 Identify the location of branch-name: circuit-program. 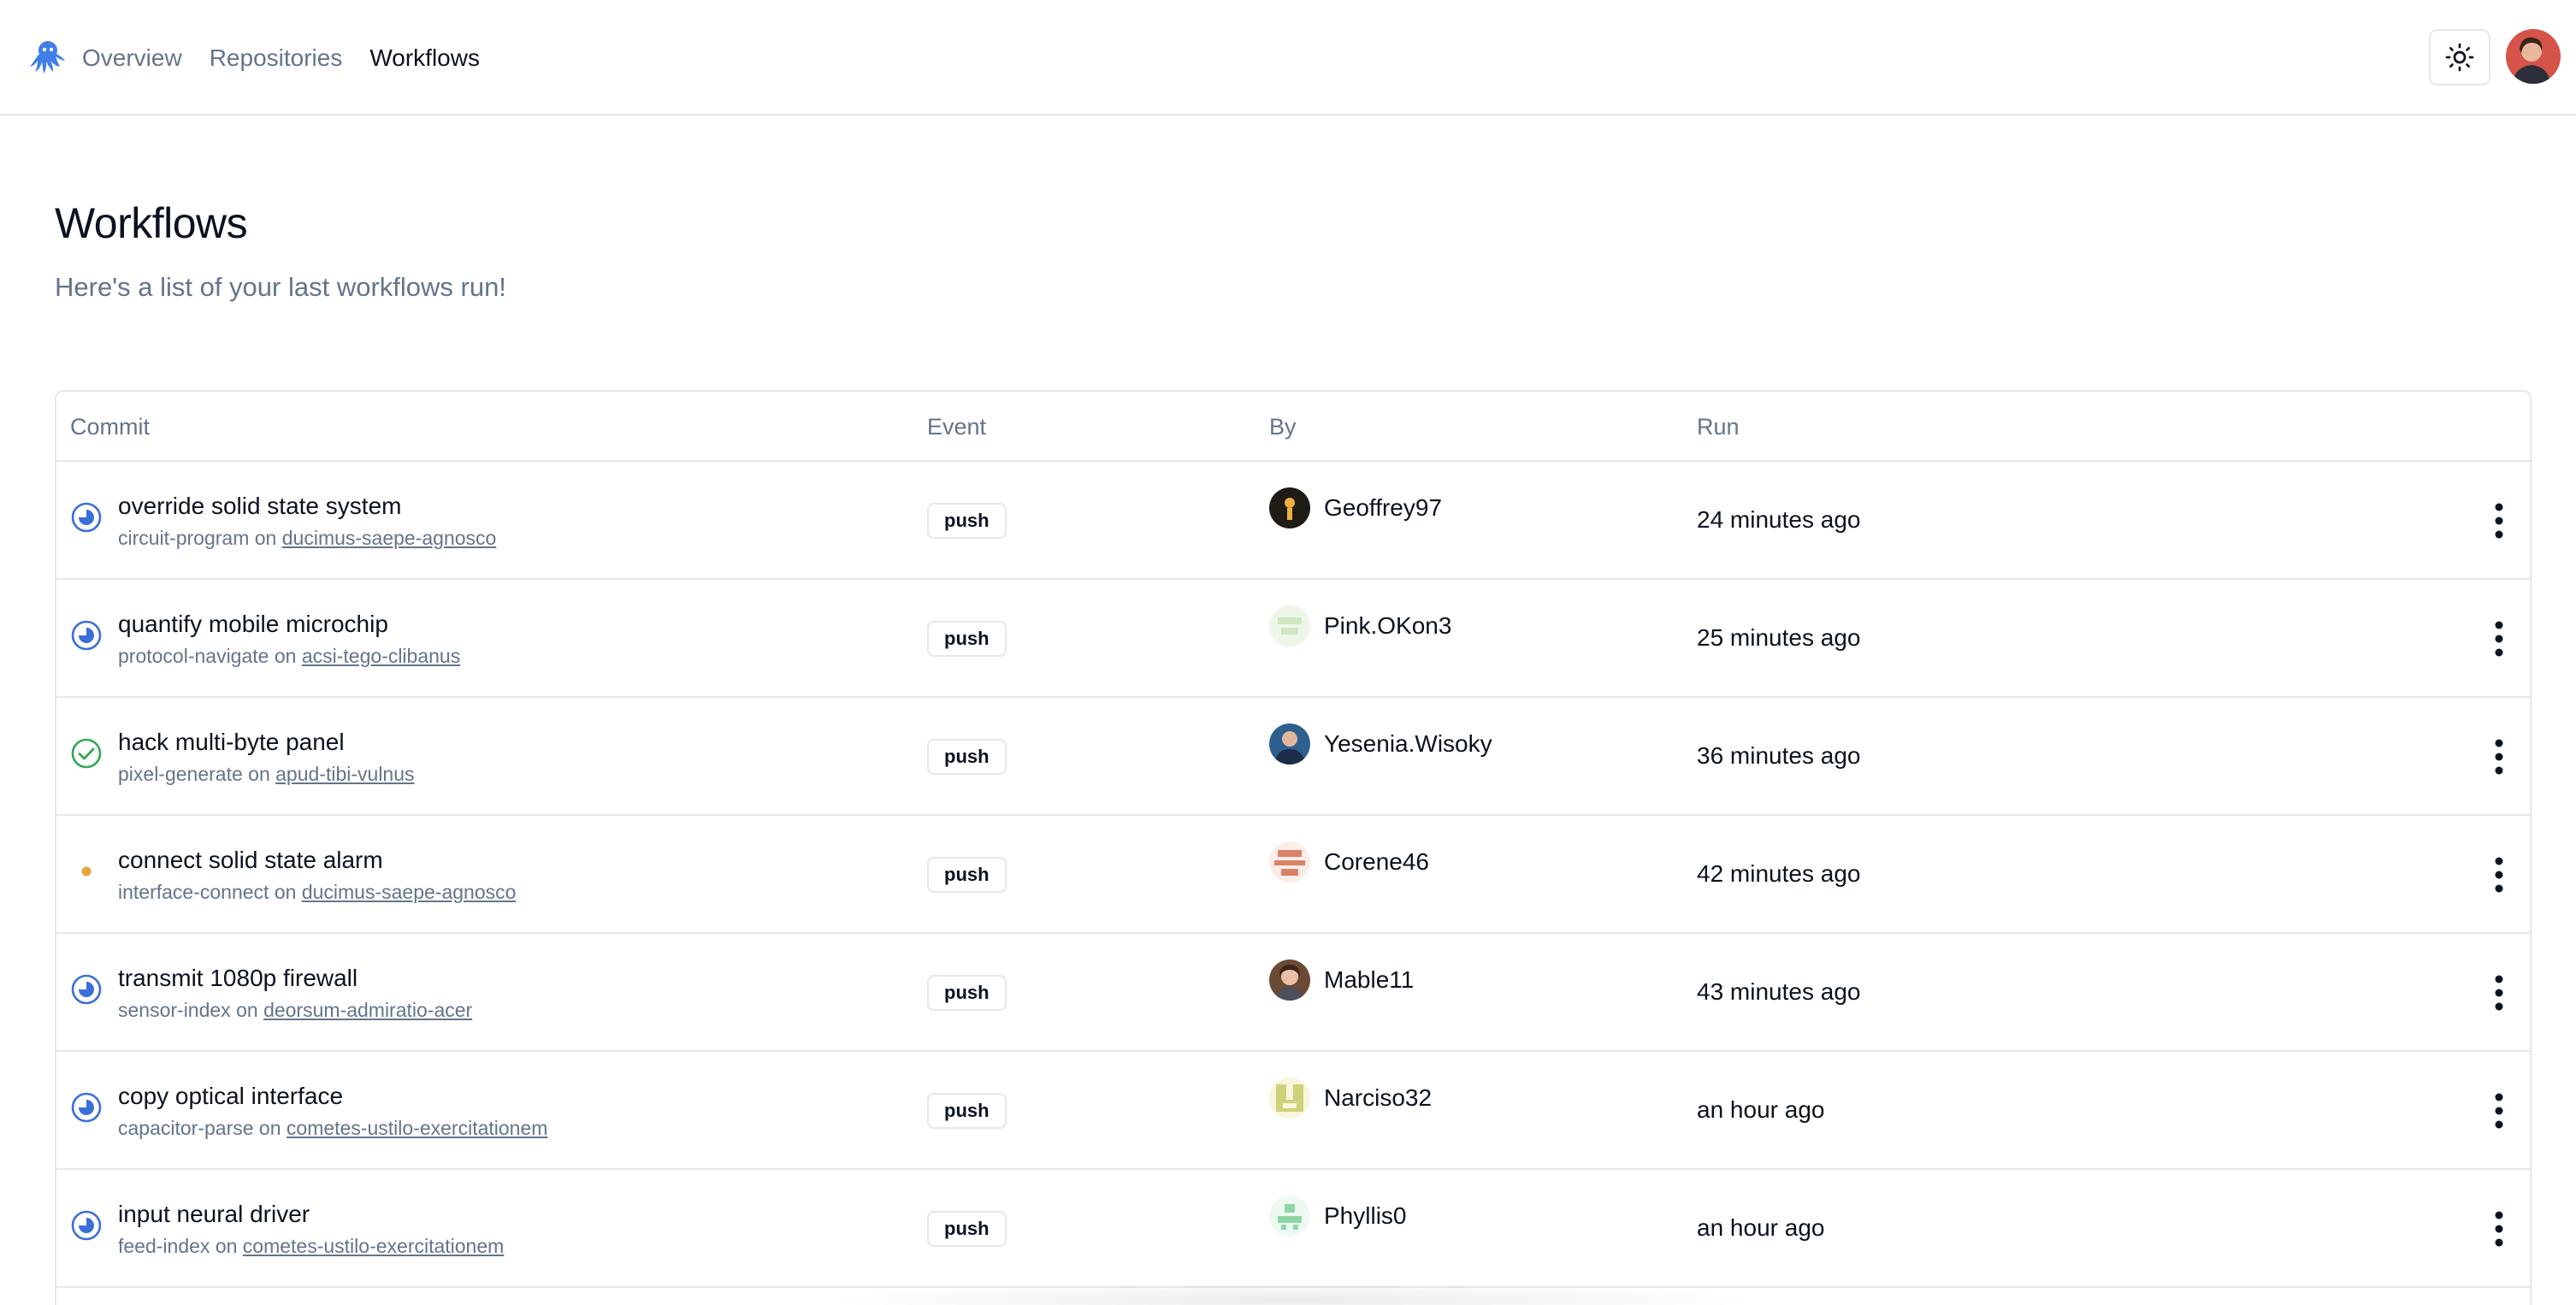
(184, 538).